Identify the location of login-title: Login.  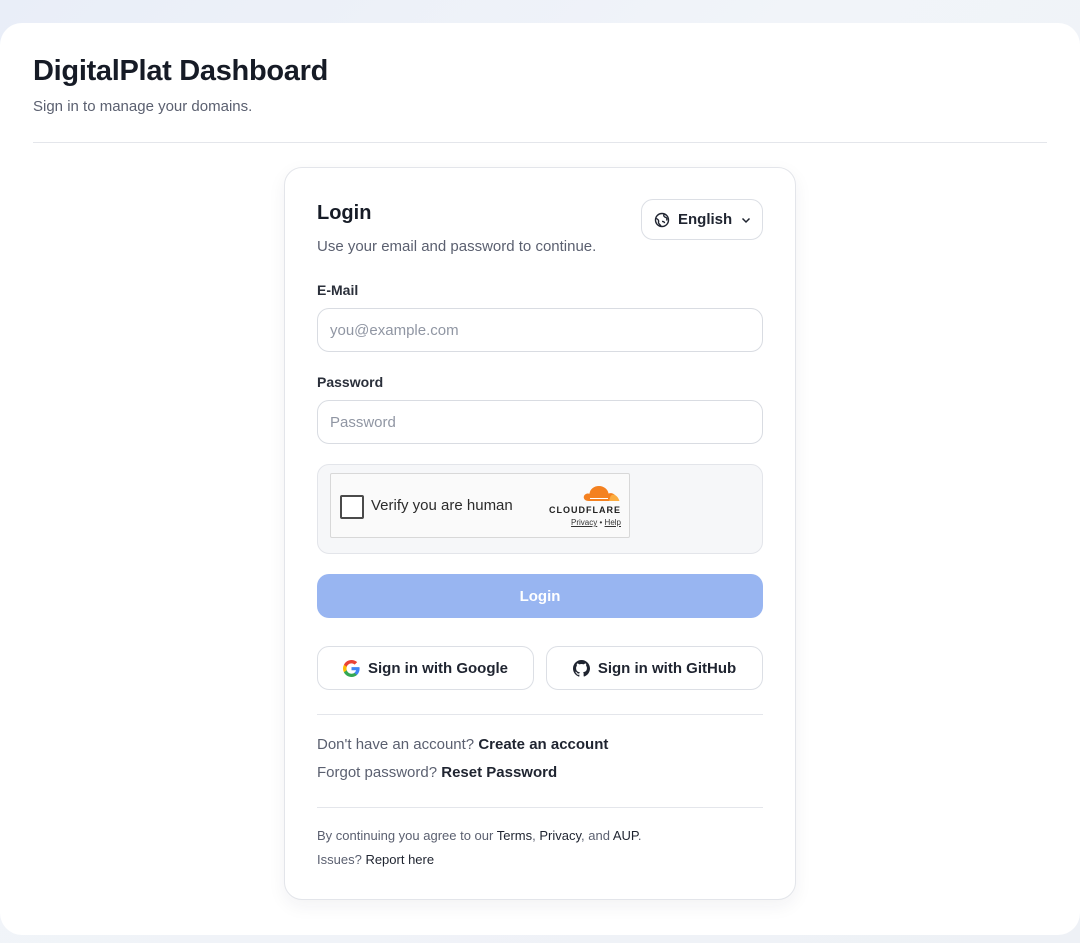
(344, 213).